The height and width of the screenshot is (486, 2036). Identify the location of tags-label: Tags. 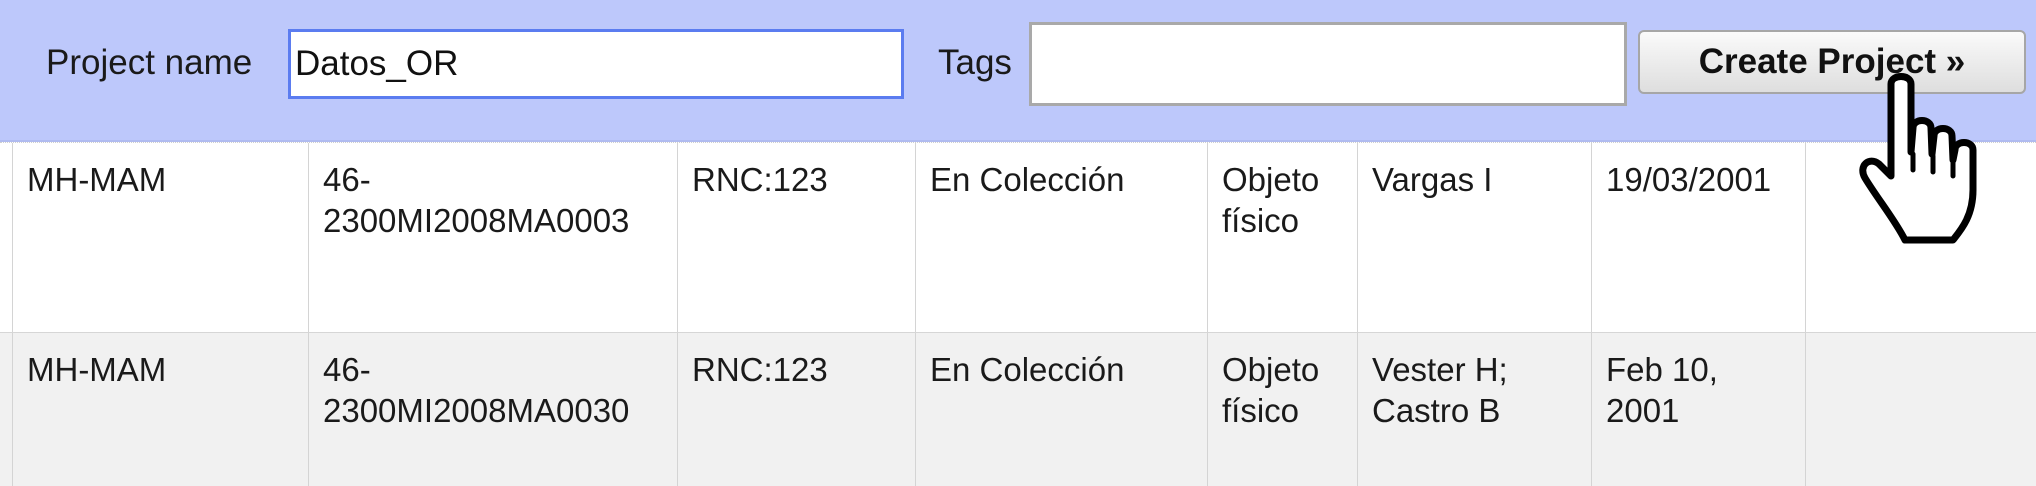
(975, 62).